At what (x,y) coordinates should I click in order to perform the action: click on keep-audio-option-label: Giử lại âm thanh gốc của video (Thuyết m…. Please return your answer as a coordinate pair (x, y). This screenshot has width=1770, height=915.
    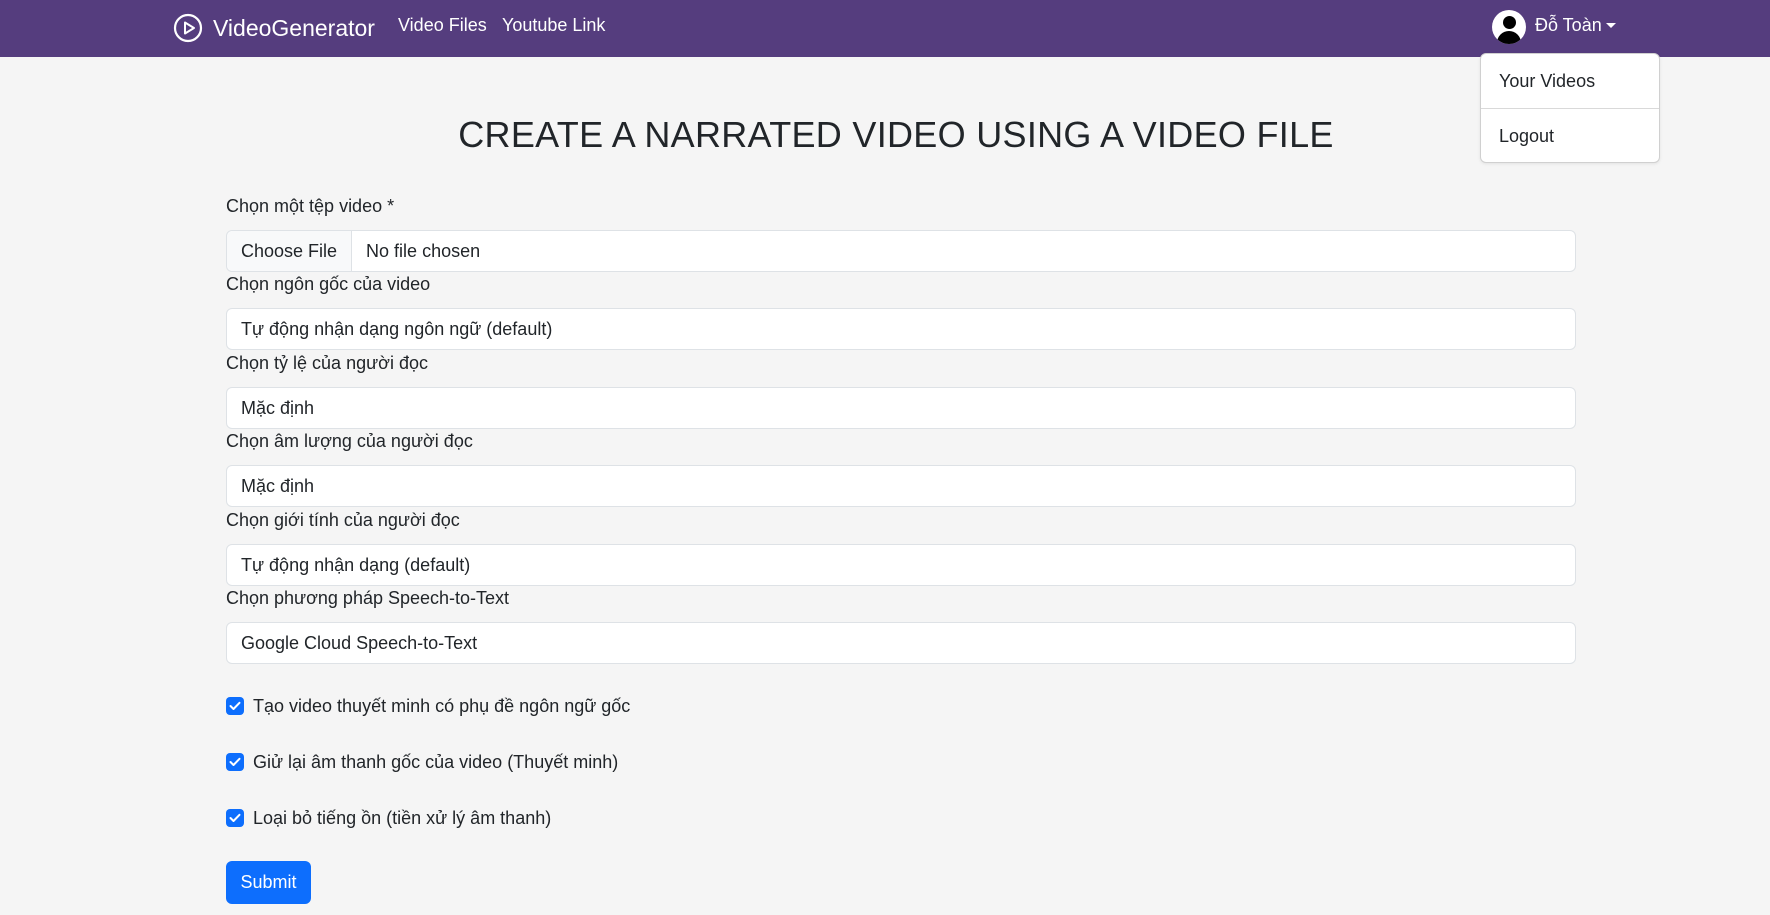
    Looking at the image, I should click on (436, 761).